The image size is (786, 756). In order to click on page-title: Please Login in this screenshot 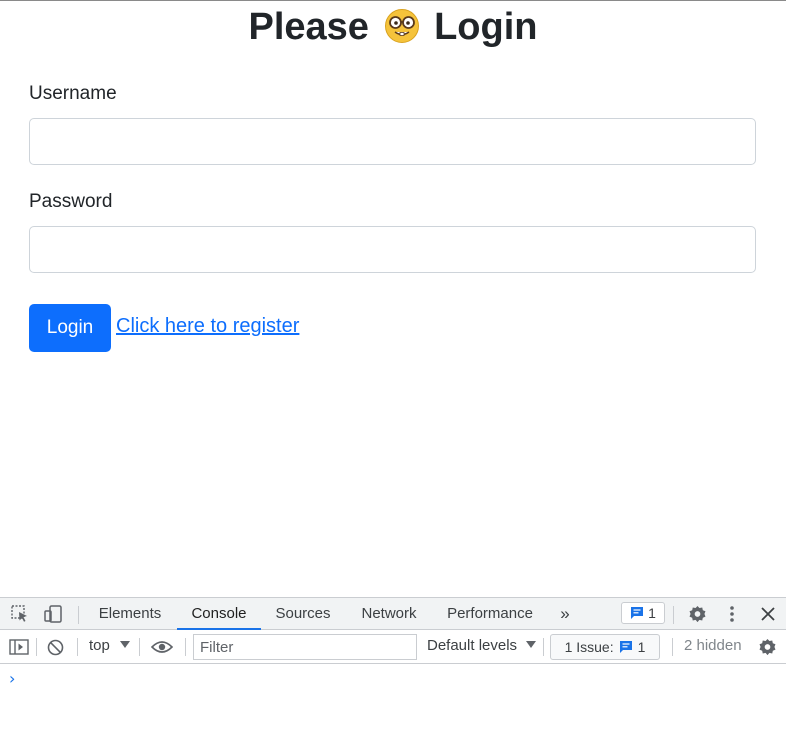, I will do `click(393, 27)`.